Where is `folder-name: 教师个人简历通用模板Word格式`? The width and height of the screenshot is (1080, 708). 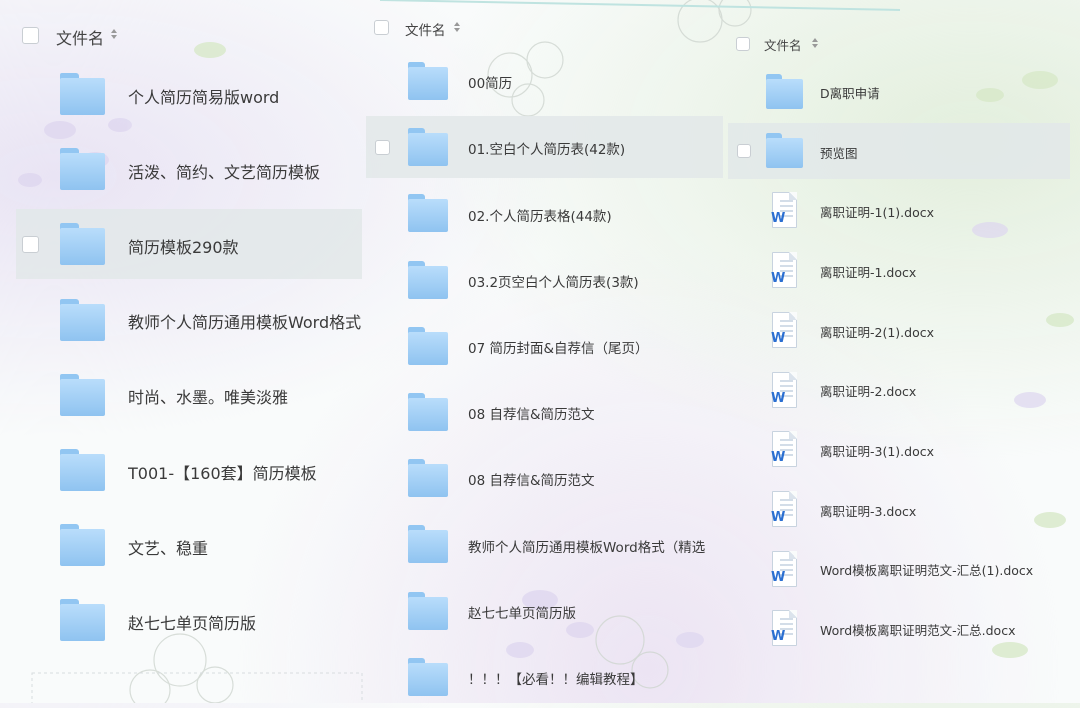
folder-name: 教师个人简历通用模板Word格式 is located at coordinates (244, 321).